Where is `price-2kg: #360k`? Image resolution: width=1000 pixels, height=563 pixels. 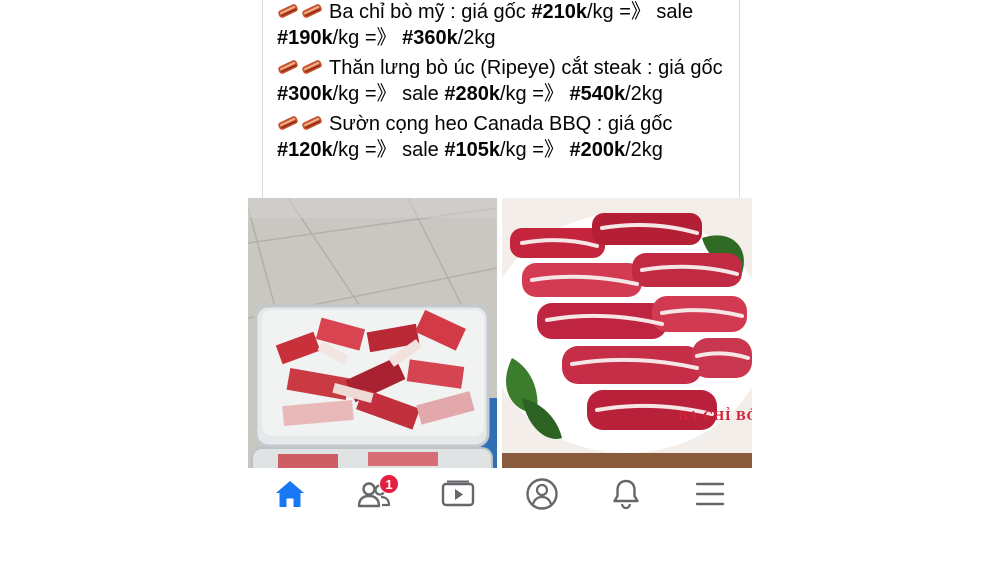 price-2kg: #360k is located at coordinates (430, 38).